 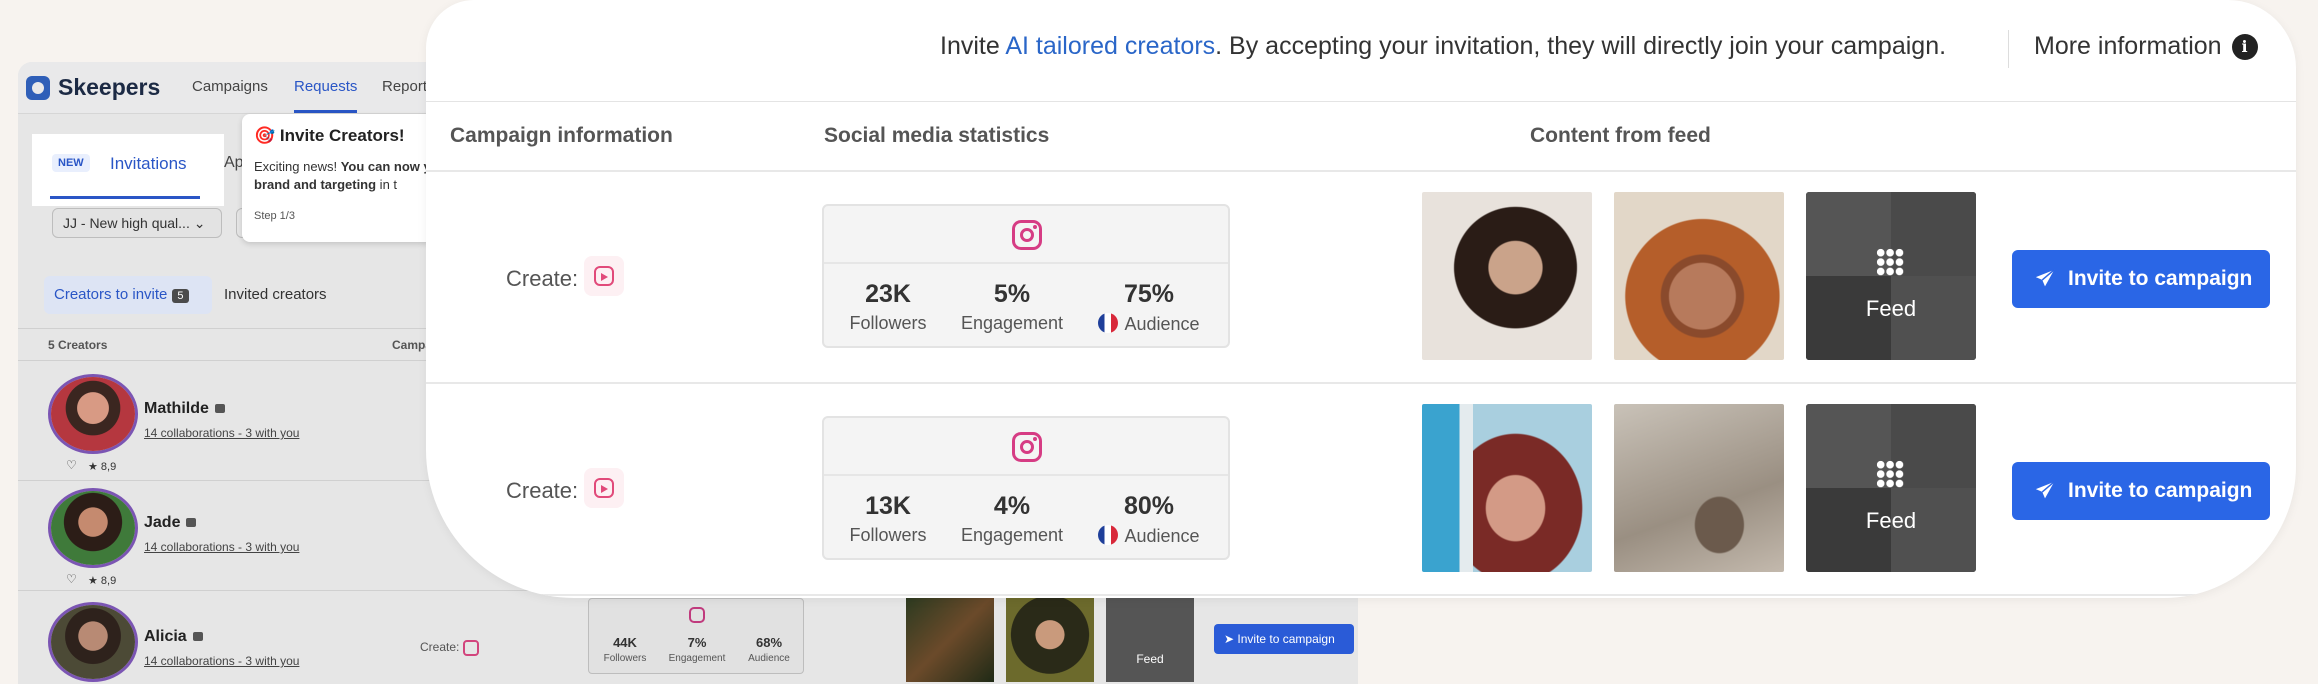 What do you see at coordinates (1361, 595) in the screenshot?
I see `divider` at bounding box center [1361, 595].